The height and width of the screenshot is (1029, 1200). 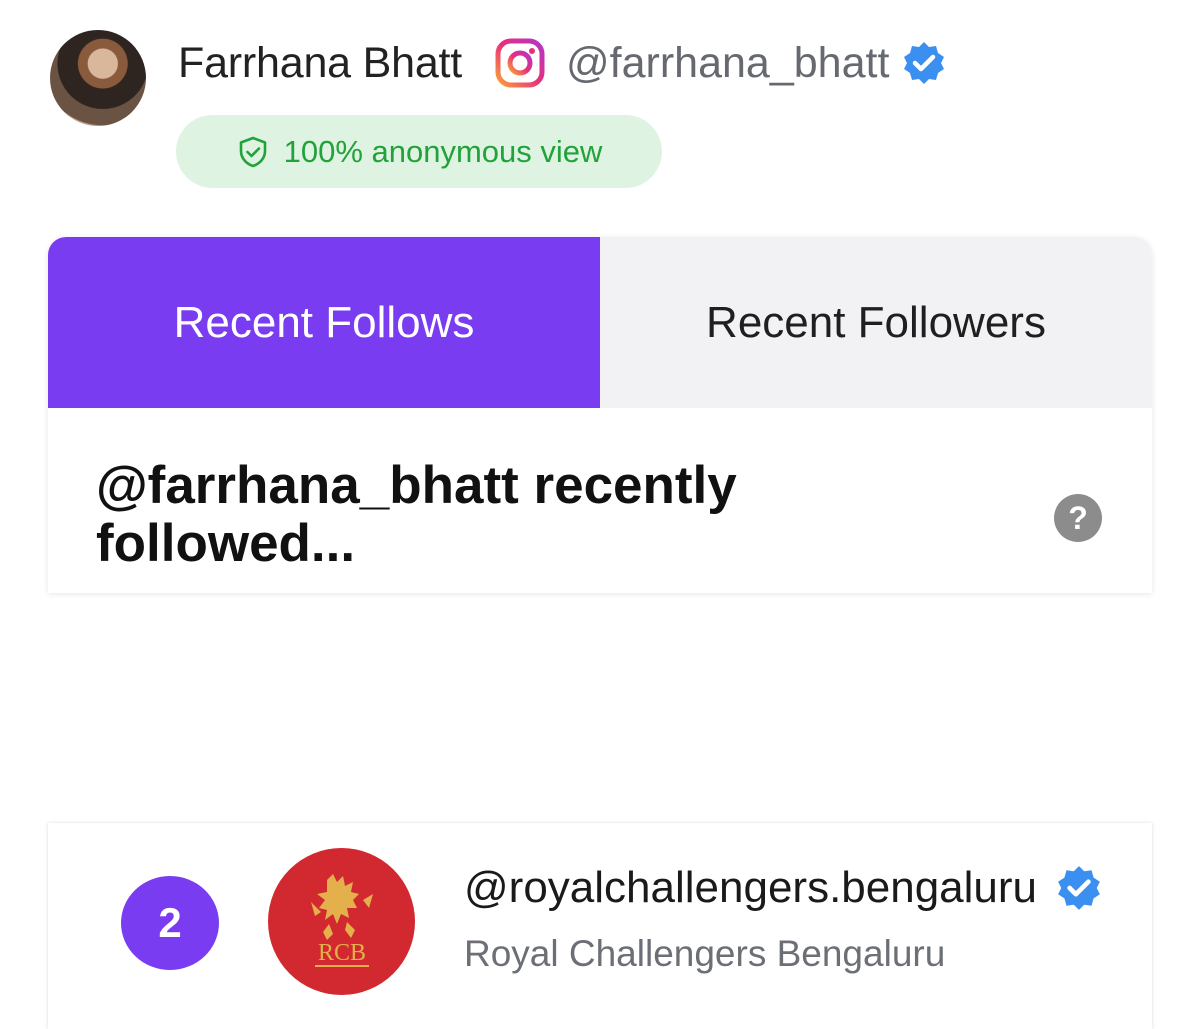 I want to click on profile-name: Farrhana Bhatt, so click(x=320, y=62).